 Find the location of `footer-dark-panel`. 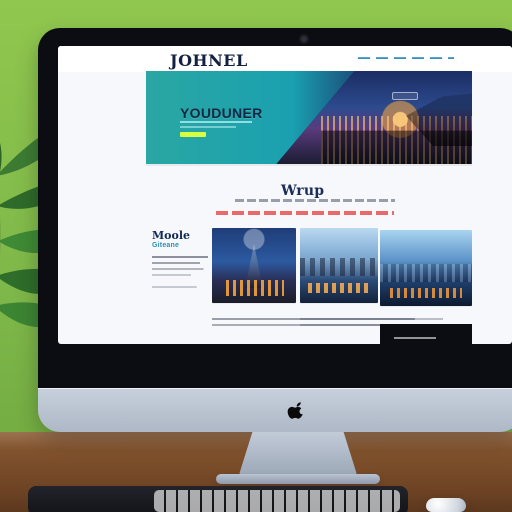

footer-dark-panel is located at coordinates (426, 334).